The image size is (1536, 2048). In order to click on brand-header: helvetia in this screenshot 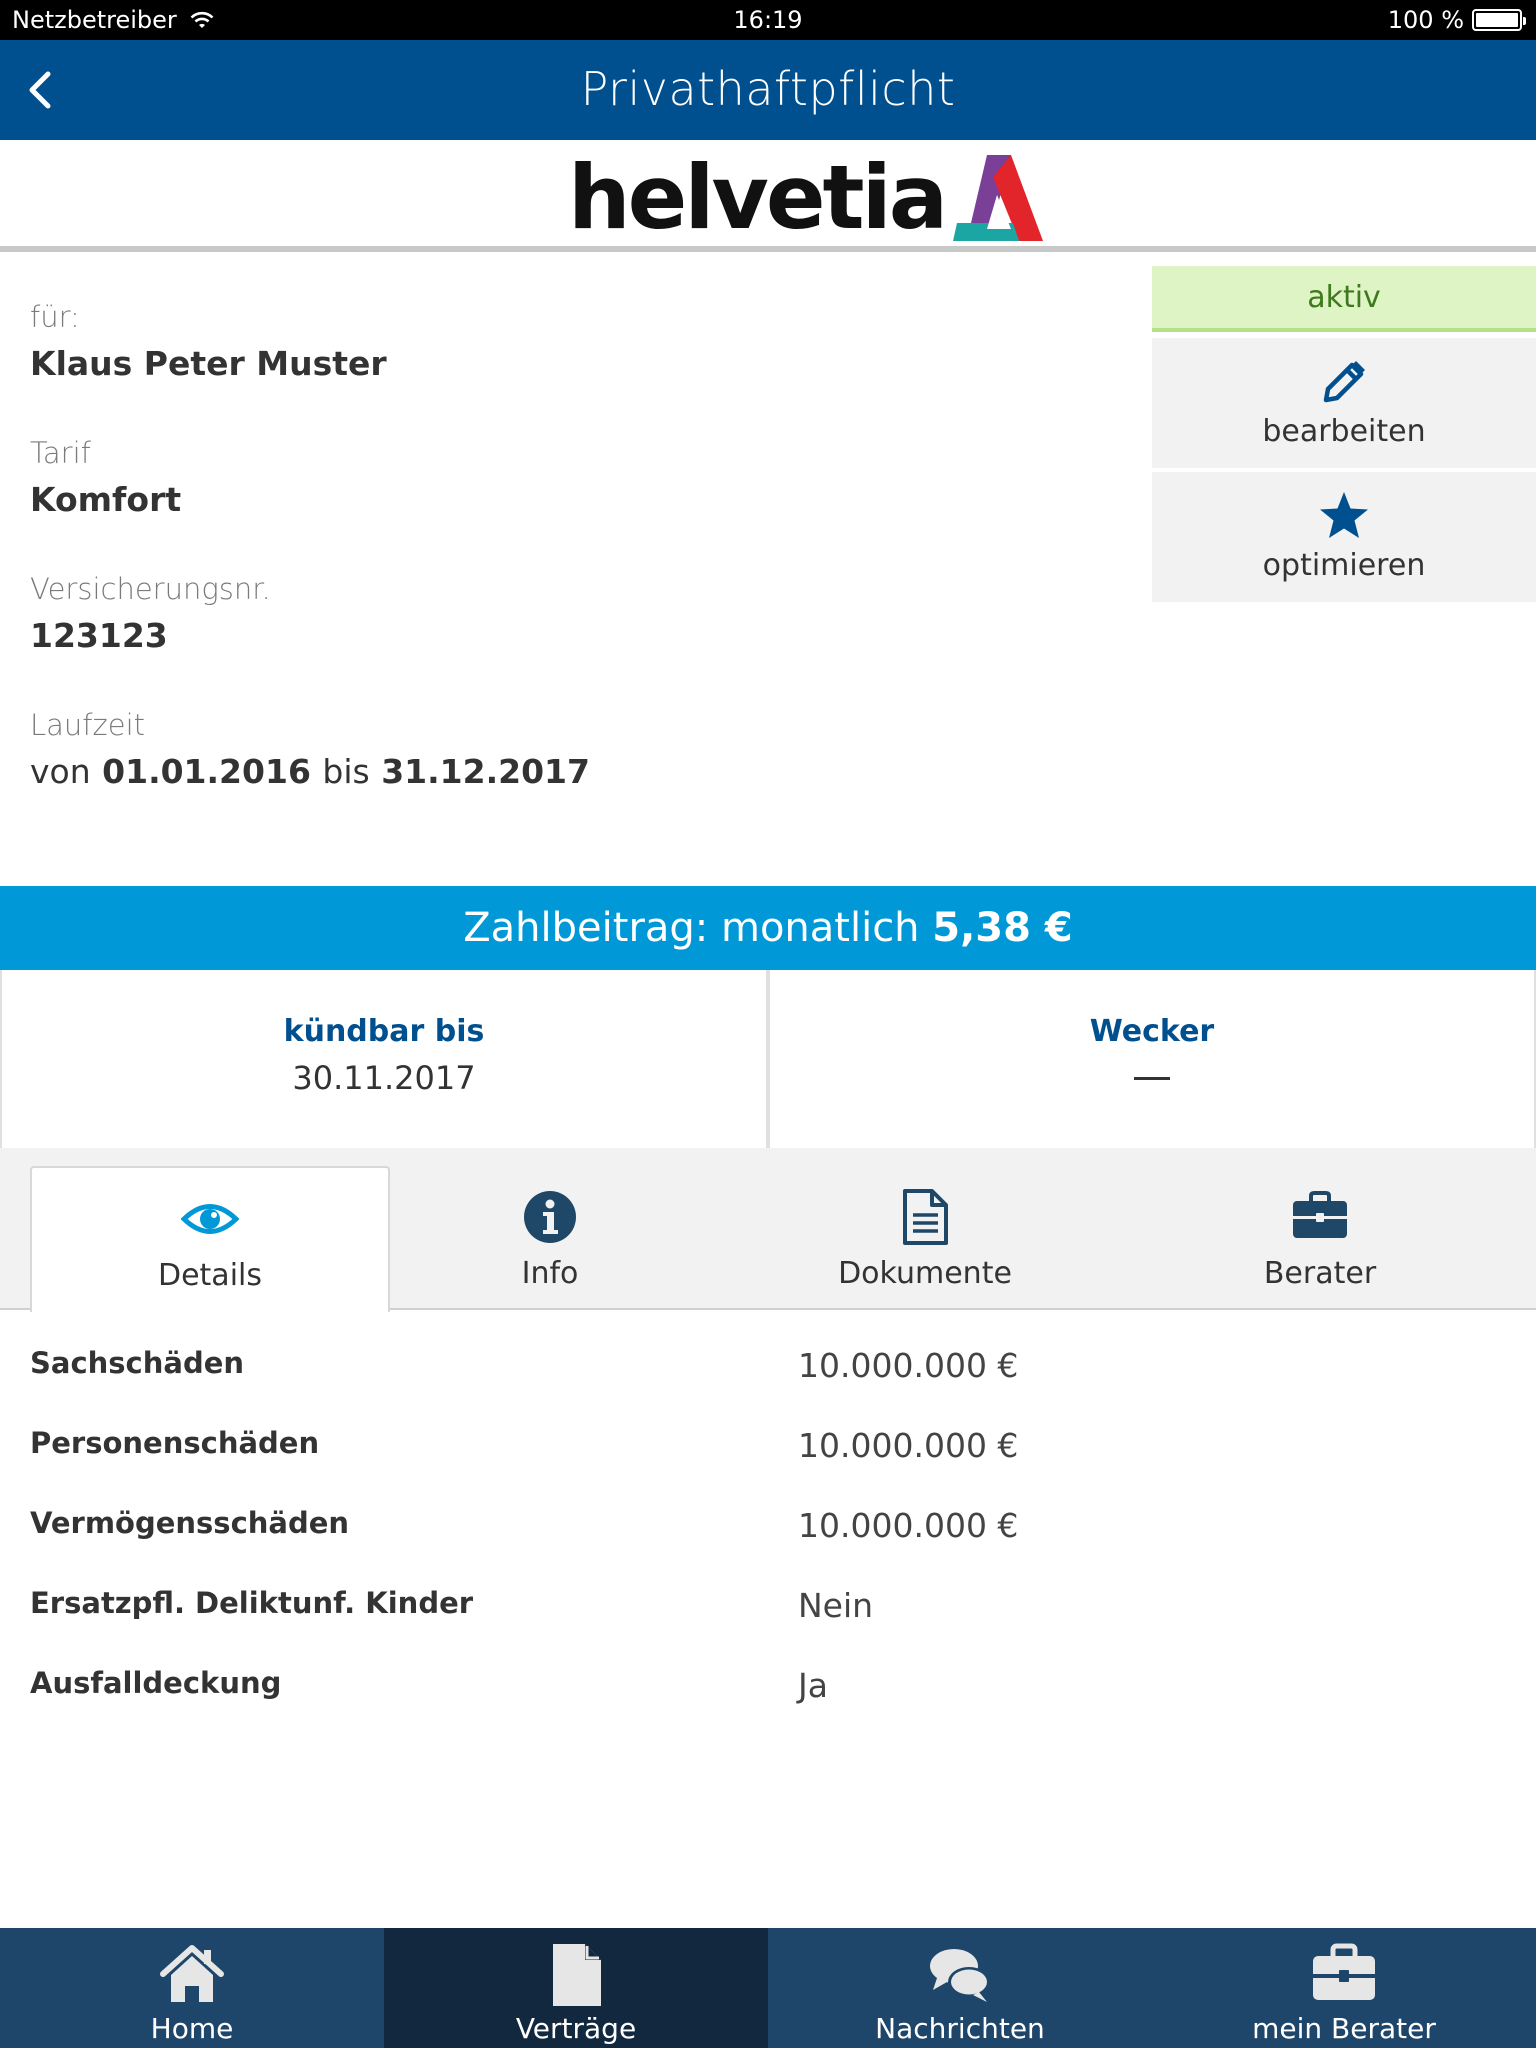, I will do `click(768, 196)`.